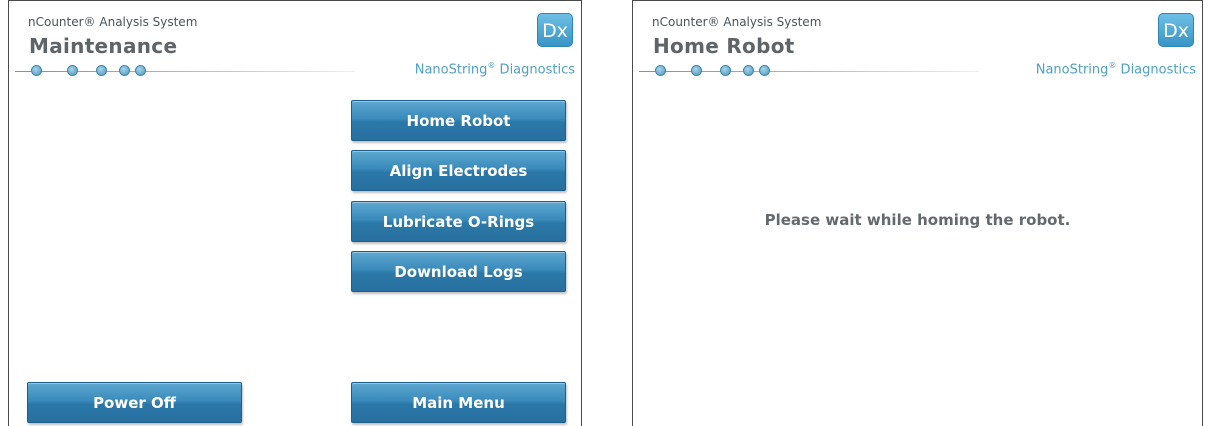 The width and height of the screenshot is (1209, 426). I want to click on home-robot-button: Home Robot, so click(458, 120).